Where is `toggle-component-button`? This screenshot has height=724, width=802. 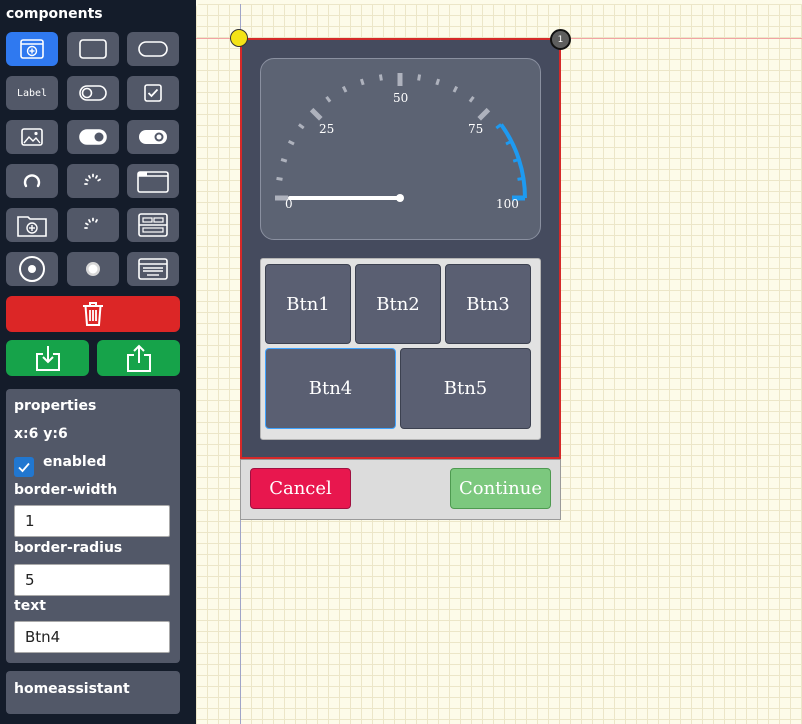 toggle-component-button is located at coordinates (93, 93).